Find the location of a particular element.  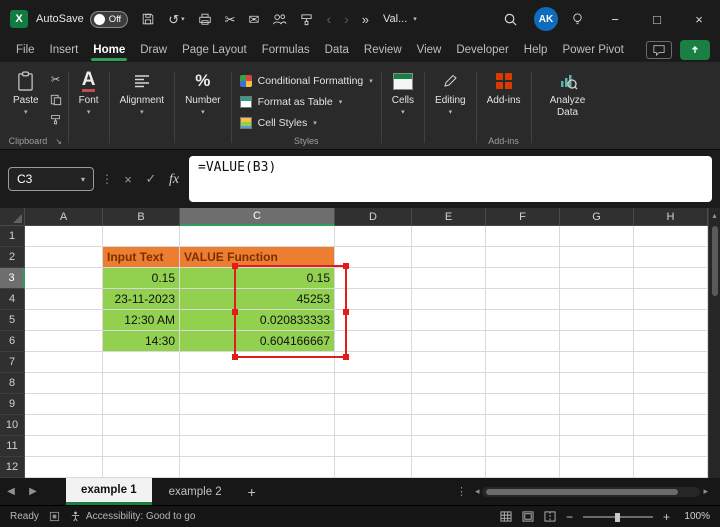

cell-E7 is located at coordinates (449, 362).